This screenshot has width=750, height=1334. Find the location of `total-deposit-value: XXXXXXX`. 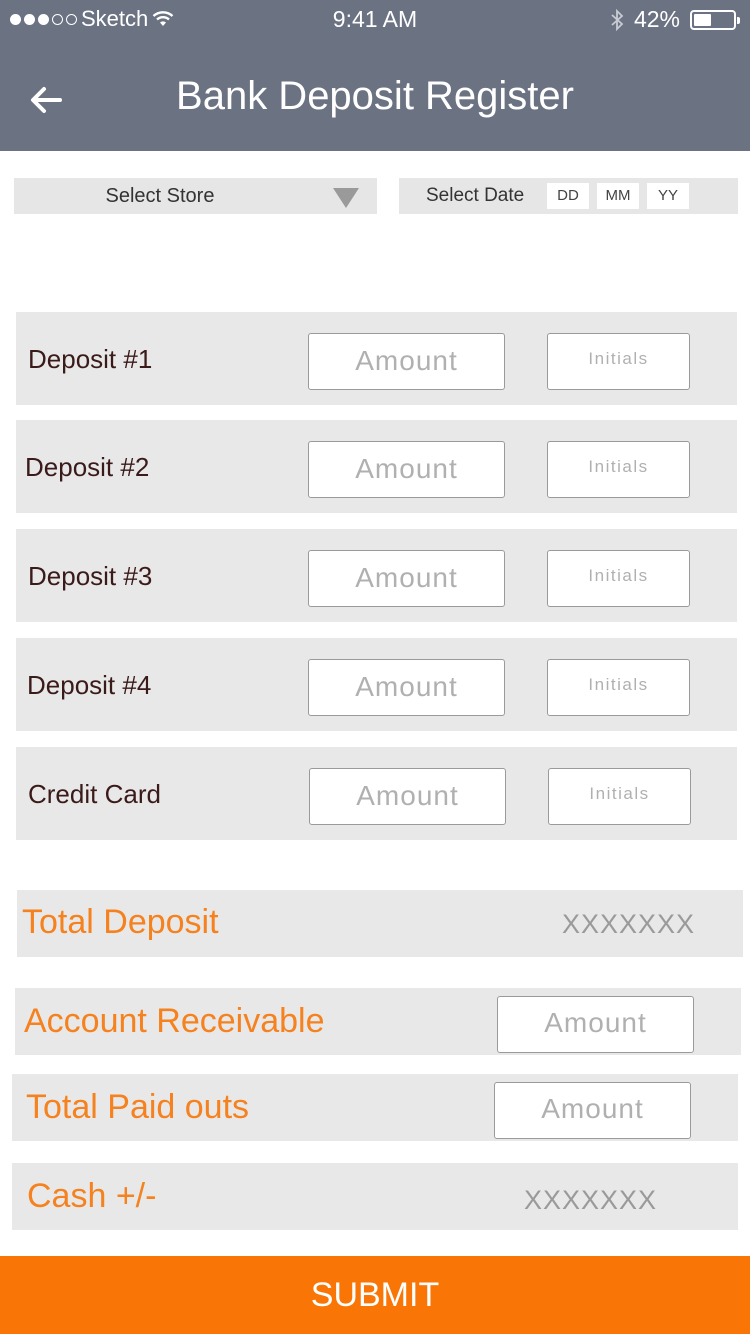

total-deposit-value: XXXXXXX is located at coordinates (629, 924).